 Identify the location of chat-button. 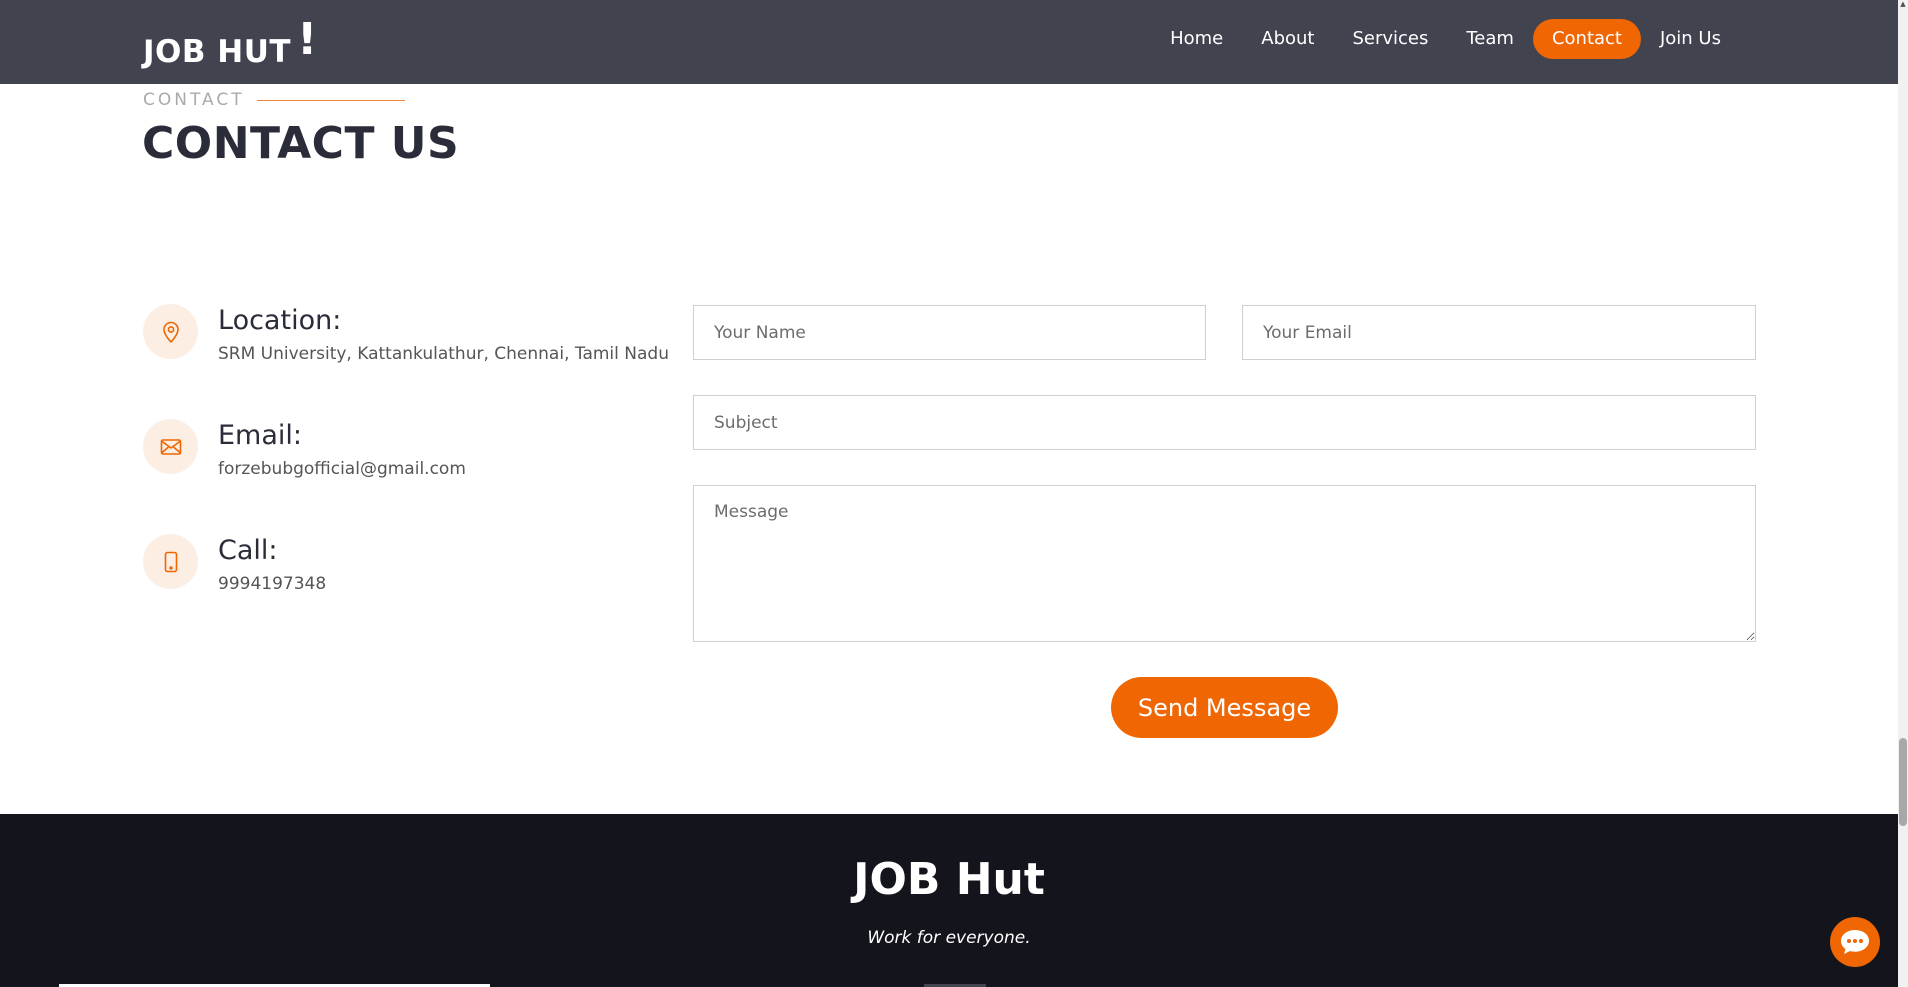
(1855, 942).